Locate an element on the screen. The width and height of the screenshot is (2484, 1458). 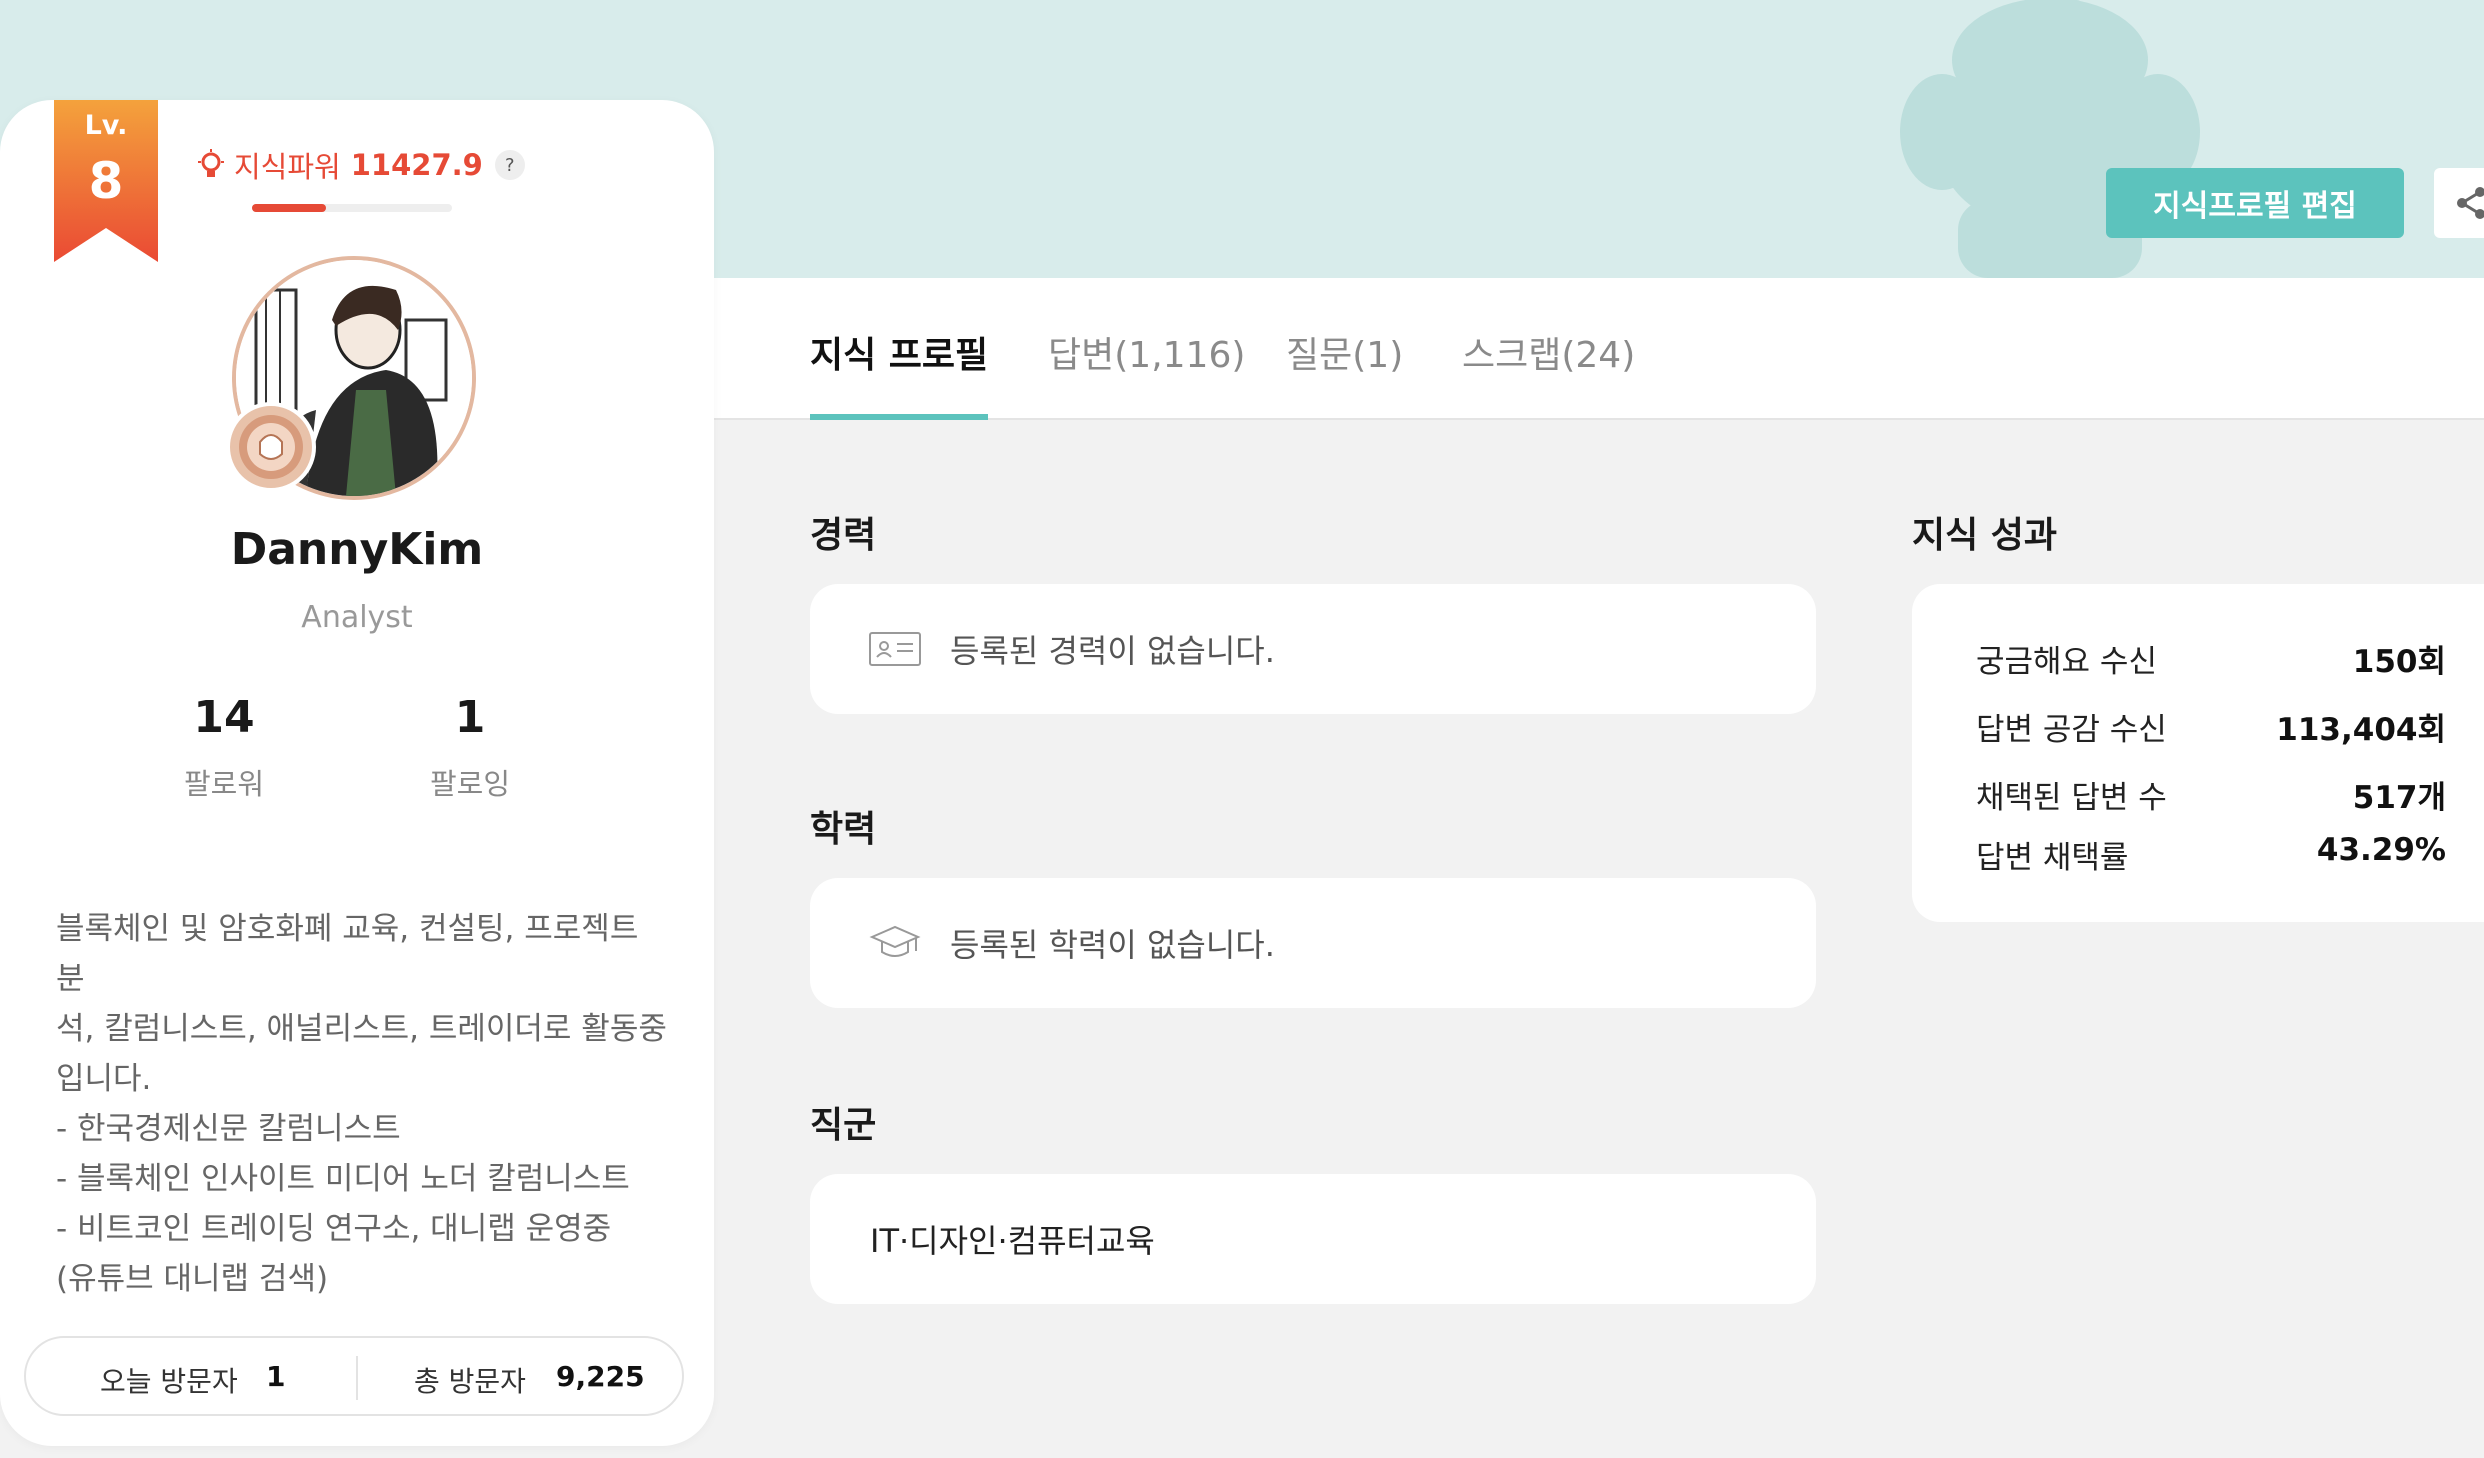
education-card: 등록된 학력이 없습니다. is located at coordinates (1313, 943).